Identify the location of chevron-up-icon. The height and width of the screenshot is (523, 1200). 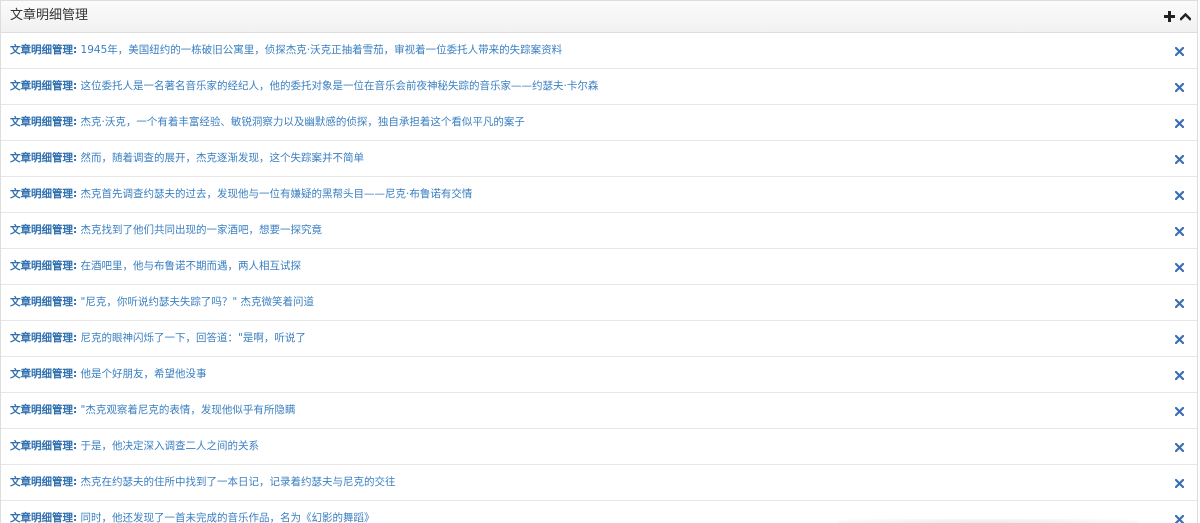
(1185, 16).